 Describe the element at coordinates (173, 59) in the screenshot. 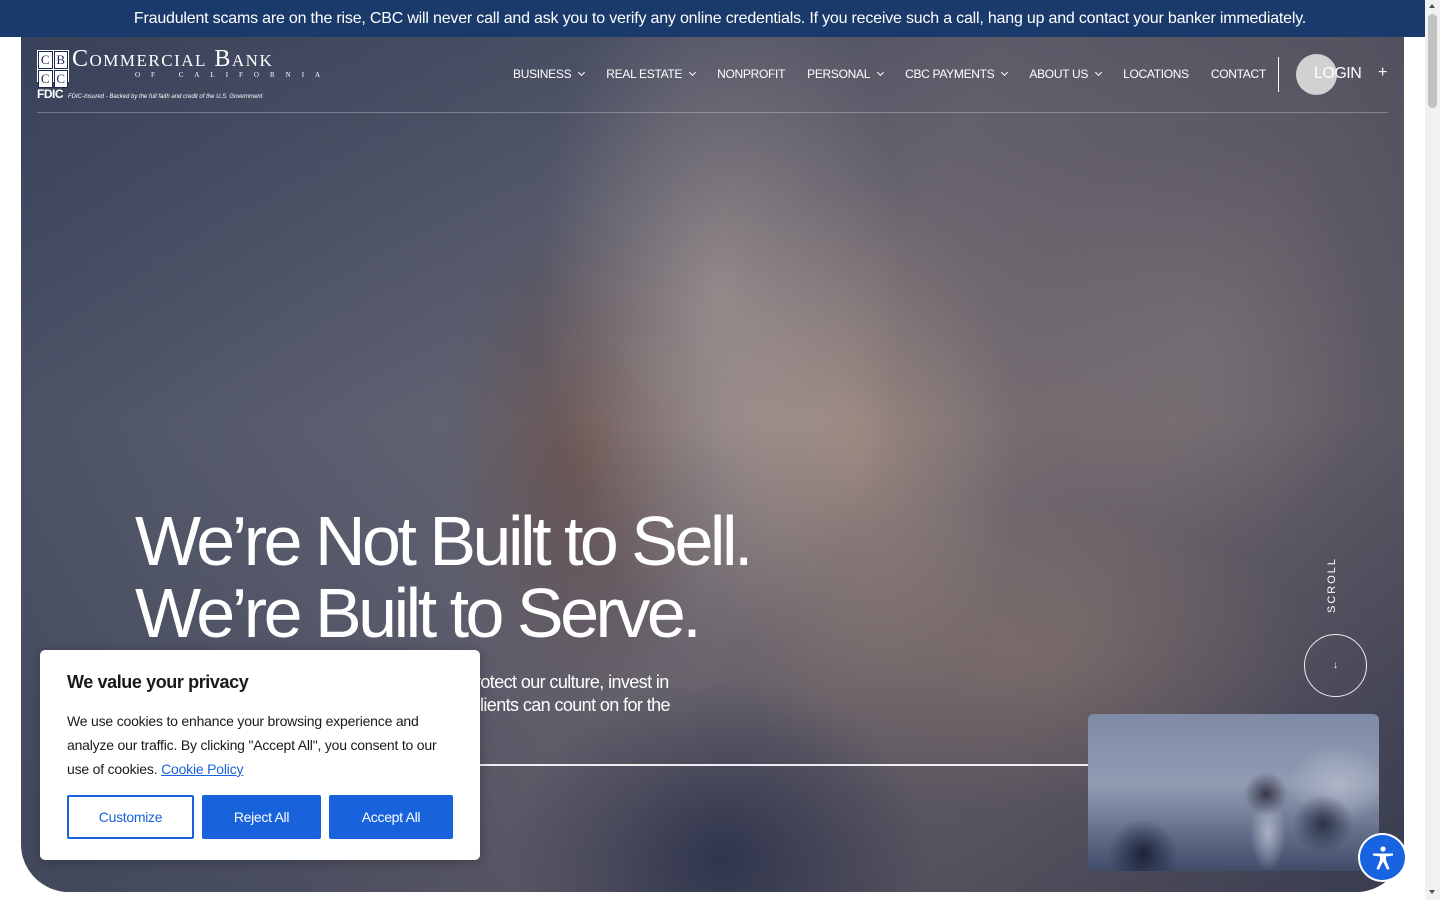

I see `logo-name: Commercial Bank` at that location.